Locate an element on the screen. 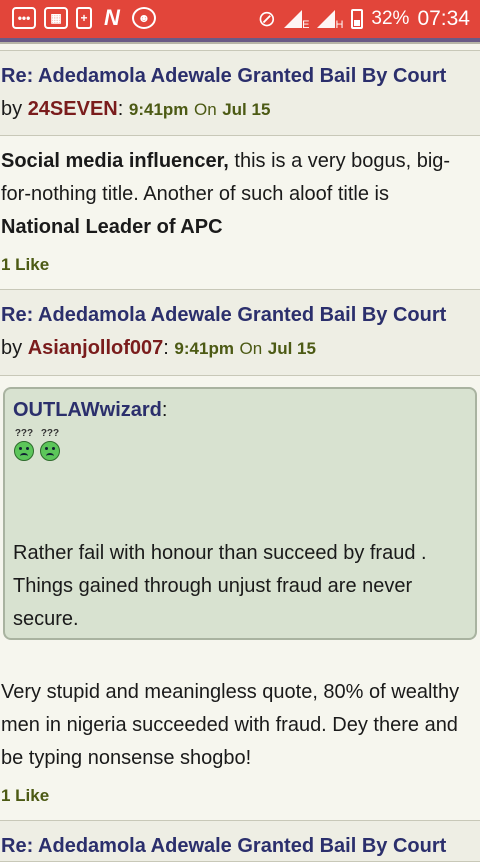 This screenshot has height=862, width=480. battery-icon is located at coordinates (357, 19).